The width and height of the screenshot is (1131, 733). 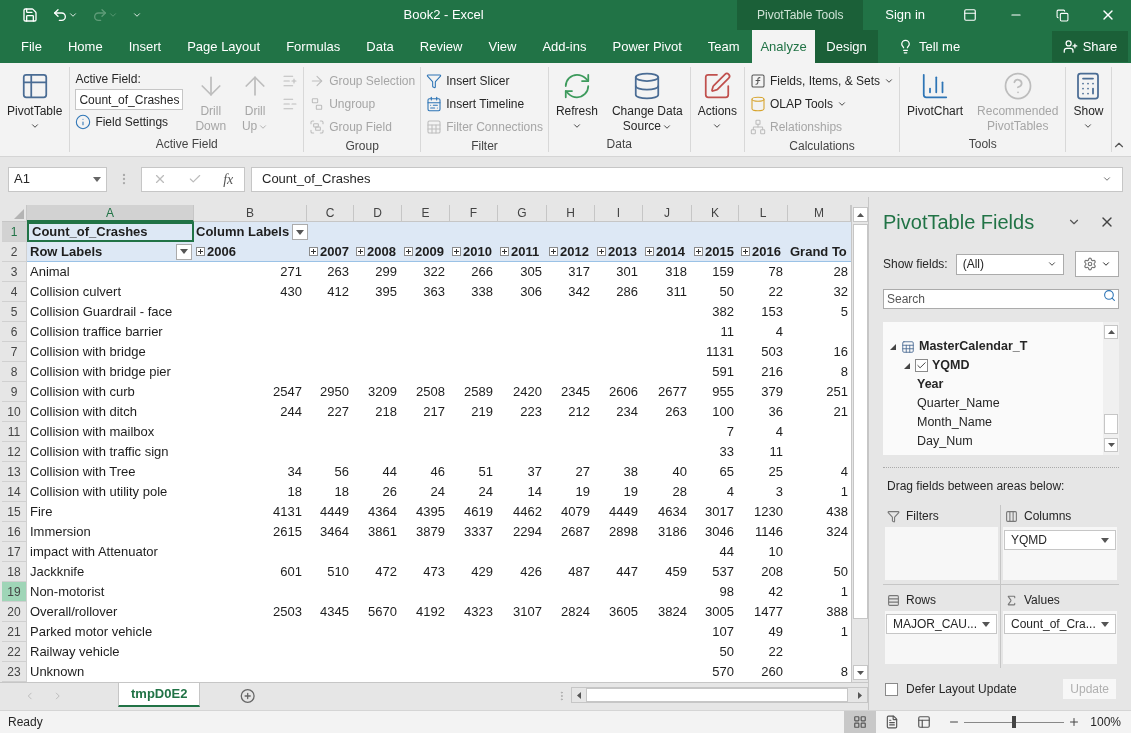 What do you see at coordinates (14, 312) in the screenshot?
I see `row-header: 5` at bounding box center [14, 312].